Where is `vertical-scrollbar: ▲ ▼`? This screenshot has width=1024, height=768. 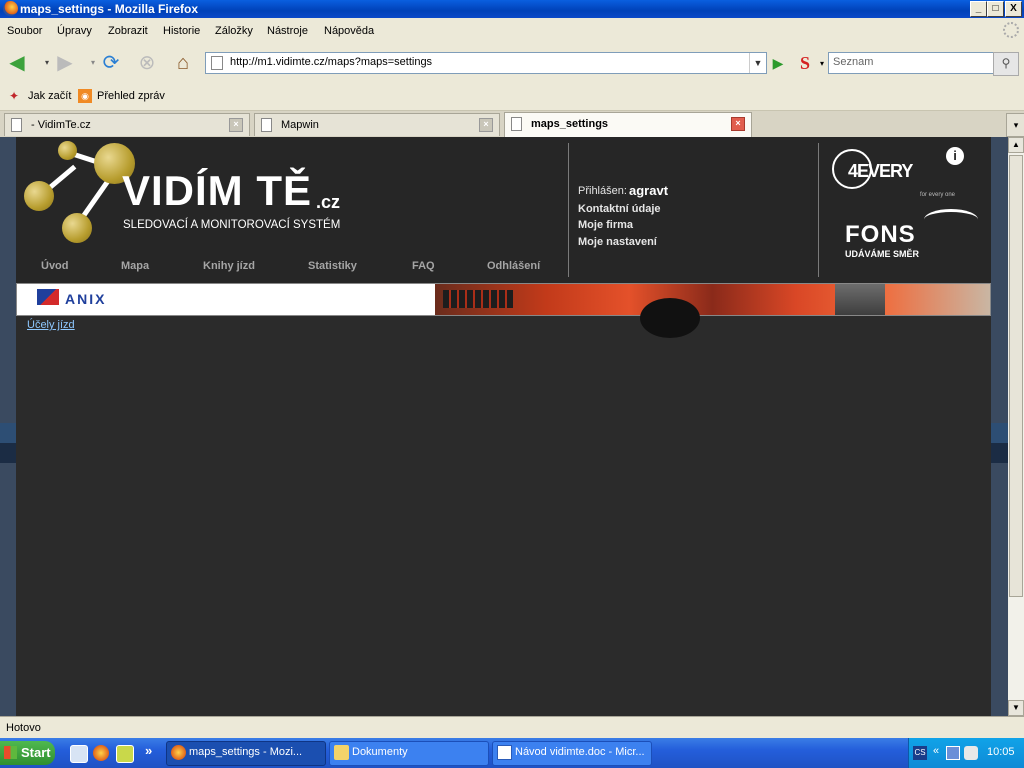
vertical-scrollbar: ▲ ▼ is located at coordinates (1016, 426).